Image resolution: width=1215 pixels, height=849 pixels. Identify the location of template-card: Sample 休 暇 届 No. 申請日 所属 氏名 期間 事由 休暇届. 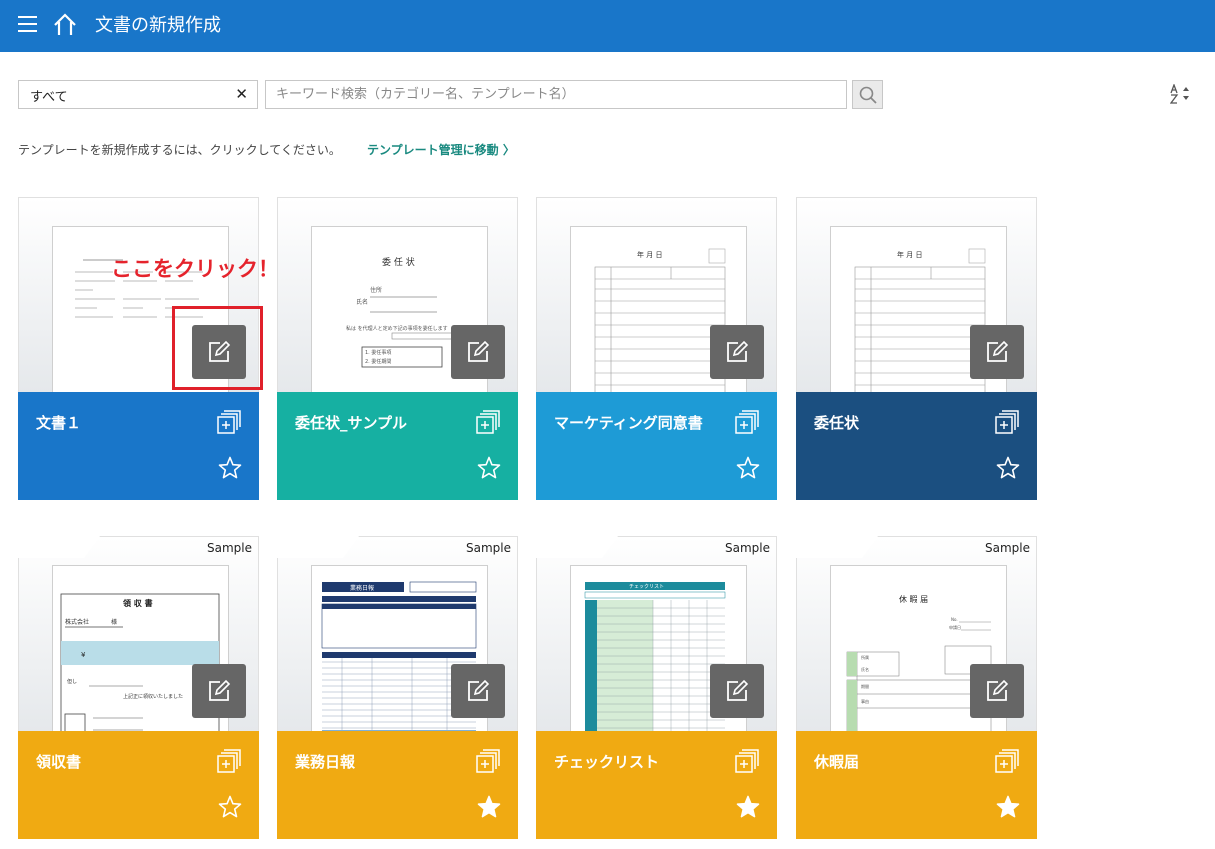
(916, 687).